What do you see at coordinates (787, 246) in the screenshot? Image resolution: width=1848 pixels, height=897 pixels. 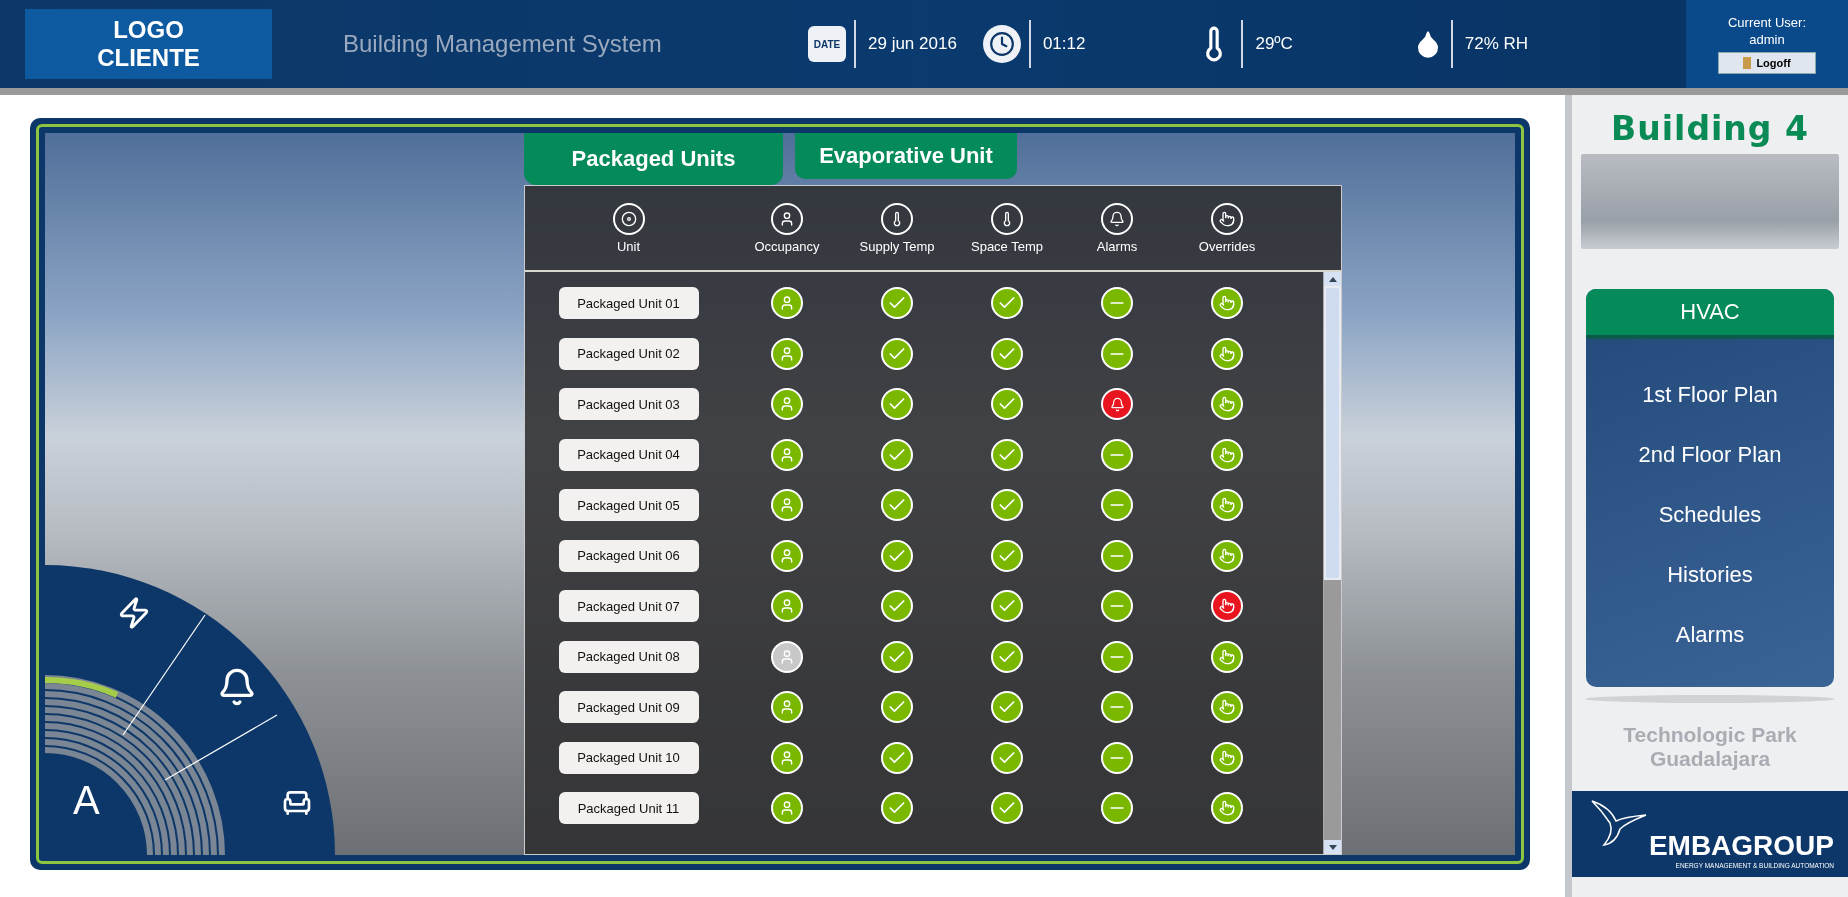 I see `column-header: Occupancy` at bounding box center [787, 246].